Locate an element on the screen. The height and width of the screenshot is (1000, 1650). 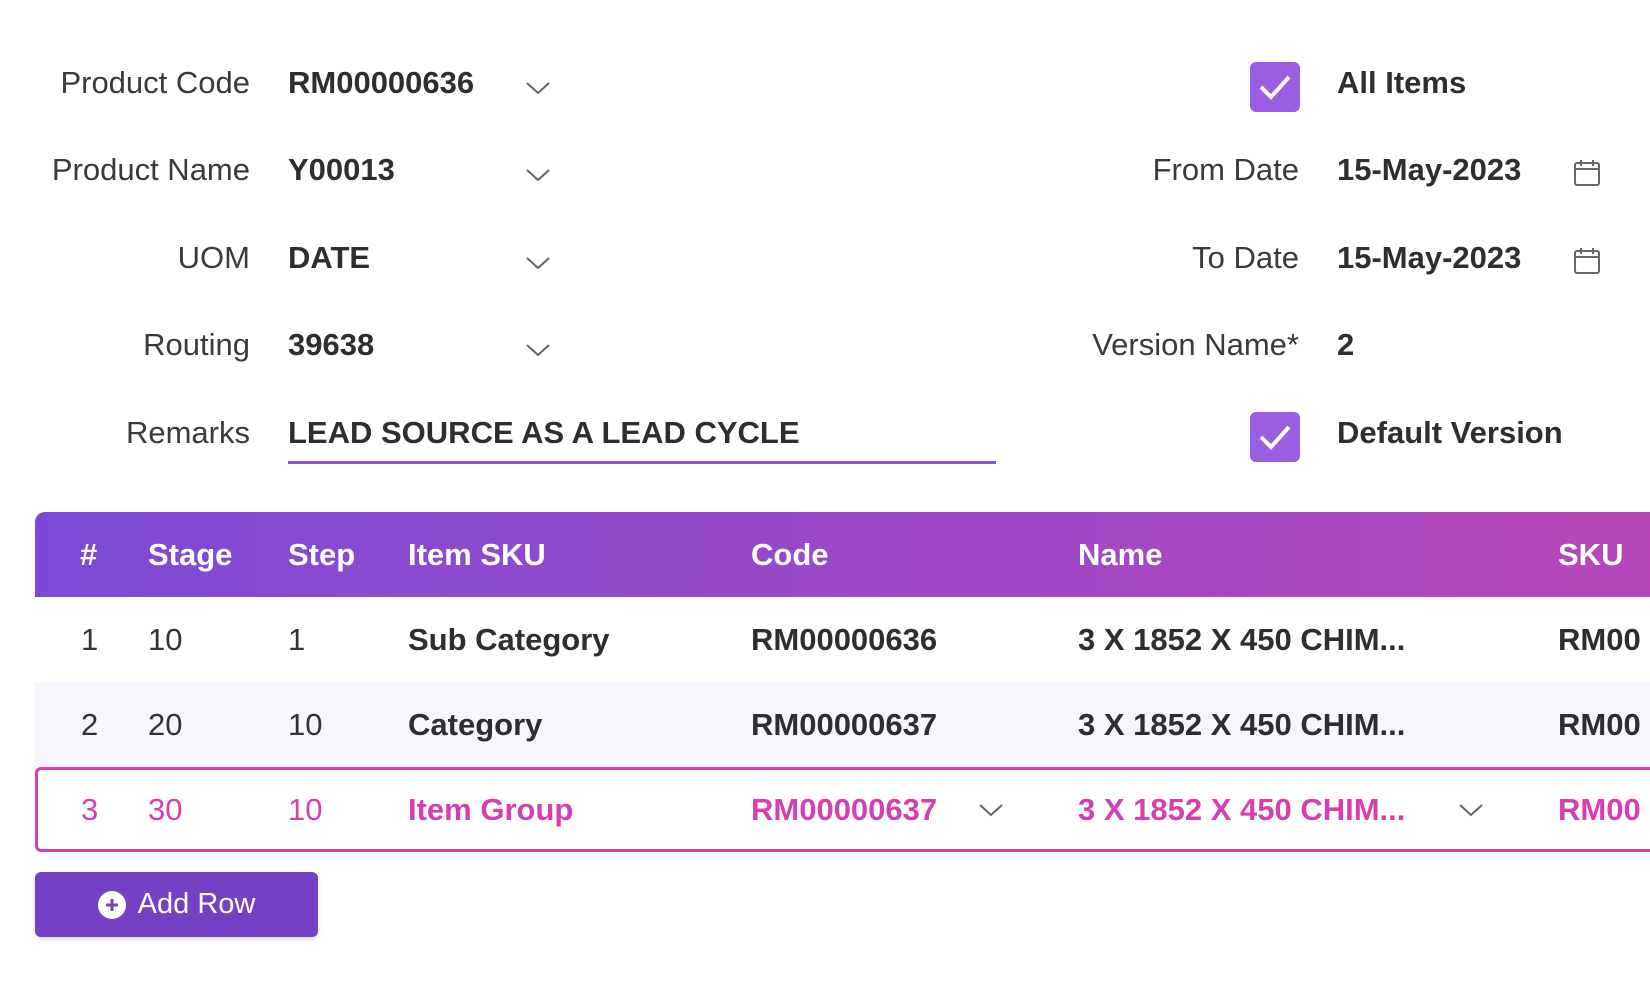
to-date-input: 15-May-2023 is located at coordinates (1429, 258).